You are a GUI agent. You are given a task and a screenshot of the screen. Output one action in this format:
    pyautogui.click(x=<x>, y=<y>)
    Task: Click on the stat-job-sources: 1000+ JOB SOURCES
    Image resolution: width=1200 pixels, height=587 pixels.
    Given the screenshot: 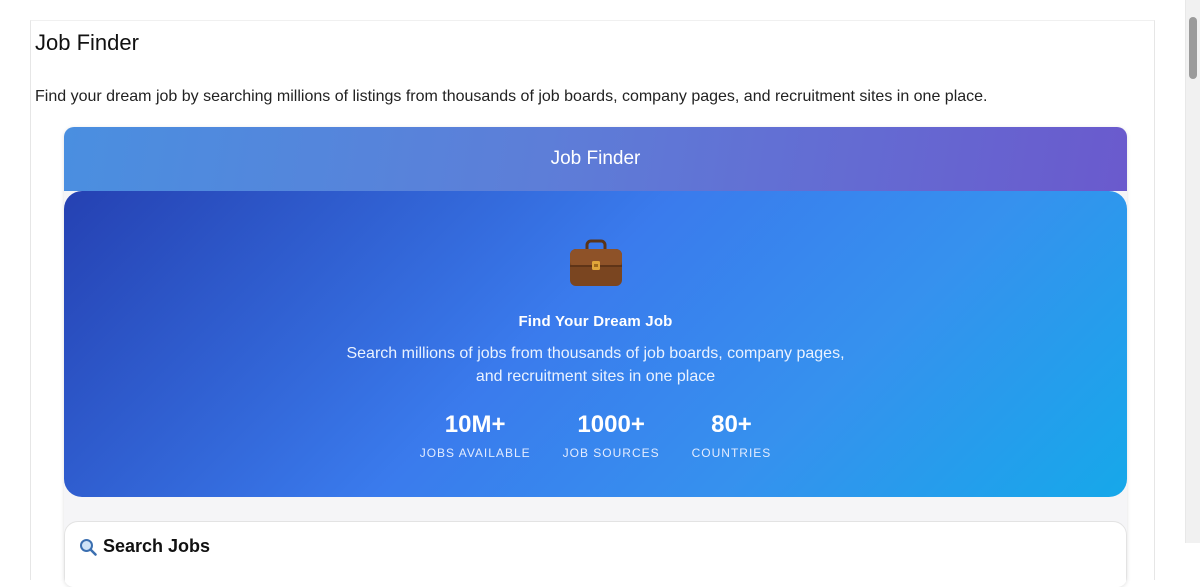 What is the action you would take?
    pyautogui.click(x=611, y=434)
    